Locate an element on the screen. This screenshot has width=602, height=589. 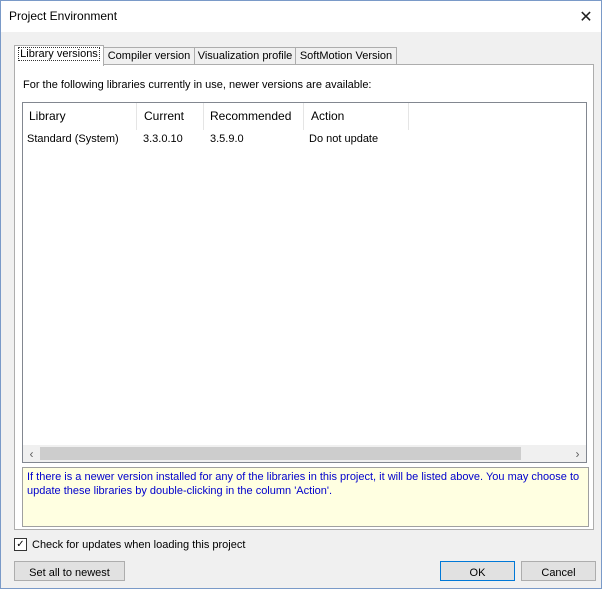
scrollbar-thumb is located at coordinates (280, 453).